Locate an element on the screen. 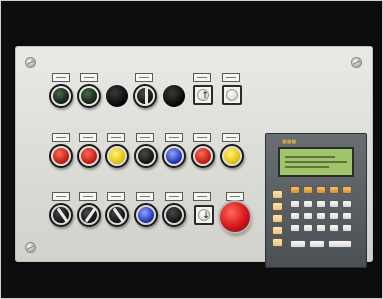 The width and height of the screenshot is (383, 299). keypad is located at coordinates (317, 224).